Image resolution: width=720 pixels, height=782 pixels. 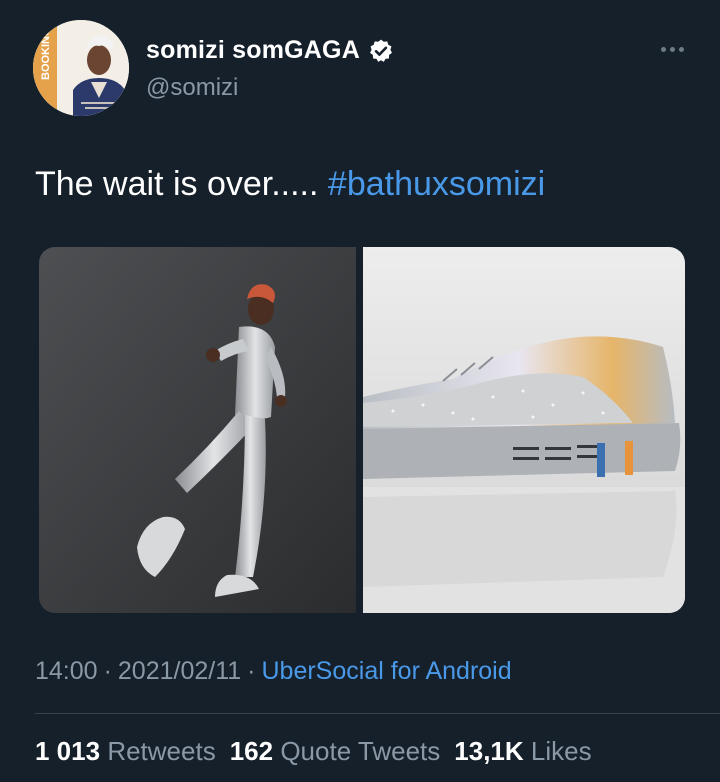 I want to click on tweet-text: The wait is over..... #bathuxsomizi, so click(x=290, y=184).